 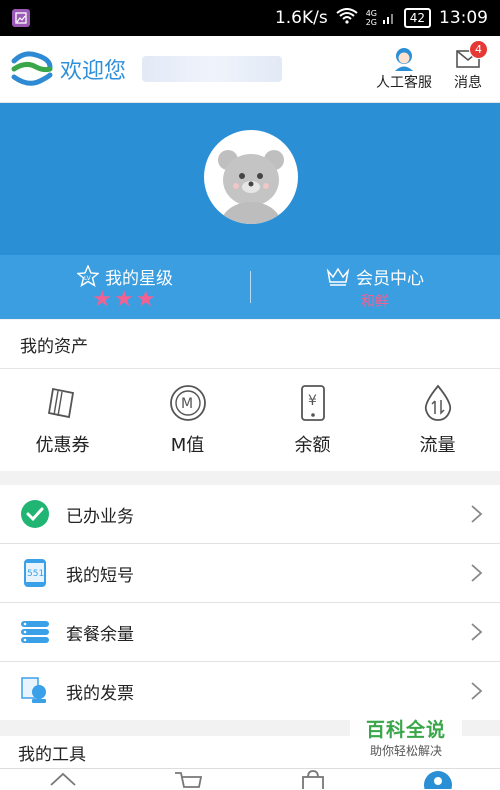 What do you see at coordinates (21, 18) in the screenshot?
I see `gallery-notification-icon` at bounding box center [21, 18].